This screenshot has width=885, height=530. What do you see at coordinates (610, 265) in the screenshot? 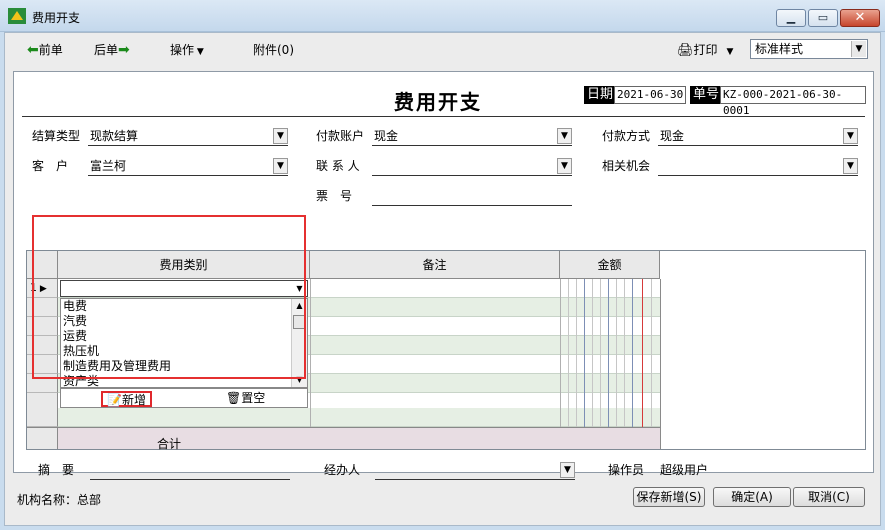
I see `col-header-amount: 金额` at bounding box center [610, 265].